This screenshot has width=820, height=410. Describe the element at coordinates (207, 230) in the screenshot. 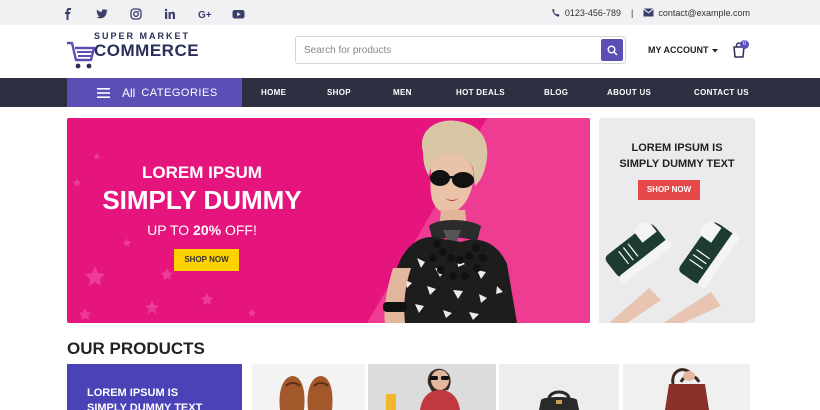

I see `hero-discount-percent: 20%` at that location.